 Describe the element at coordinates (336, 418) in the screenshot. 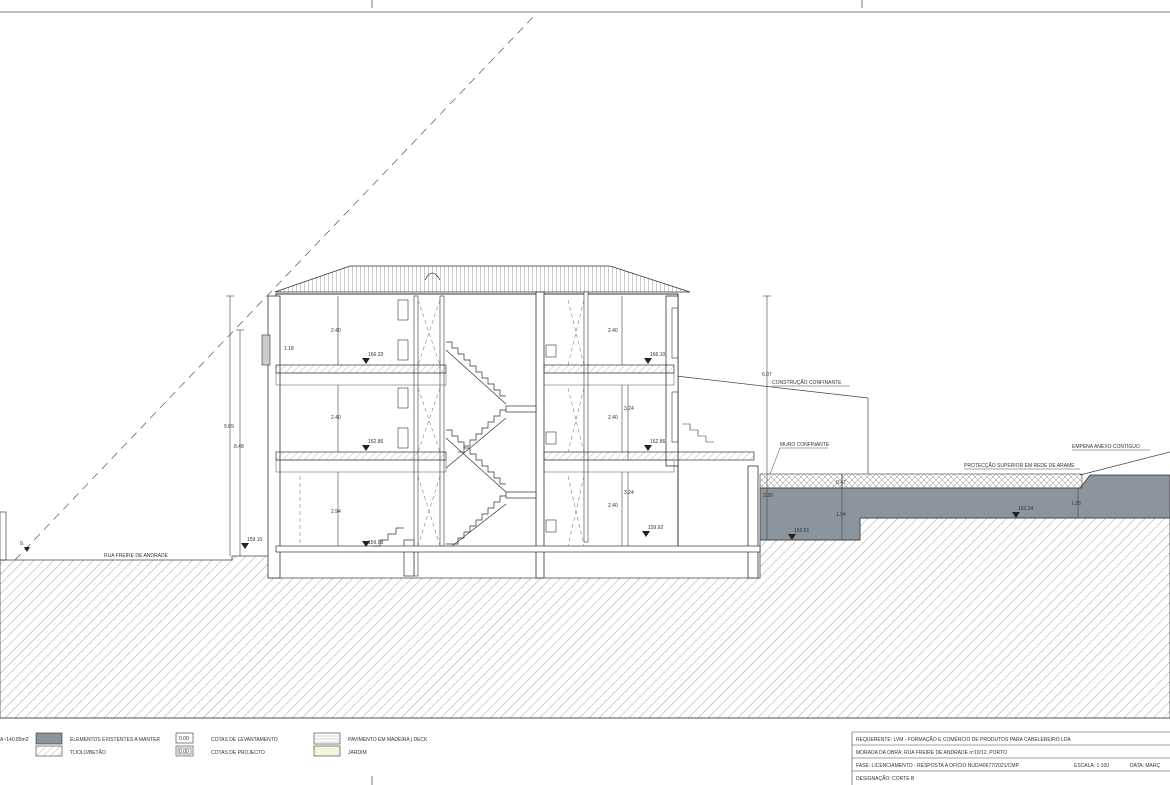

I see `dim-height-2: 2.40` at that location.